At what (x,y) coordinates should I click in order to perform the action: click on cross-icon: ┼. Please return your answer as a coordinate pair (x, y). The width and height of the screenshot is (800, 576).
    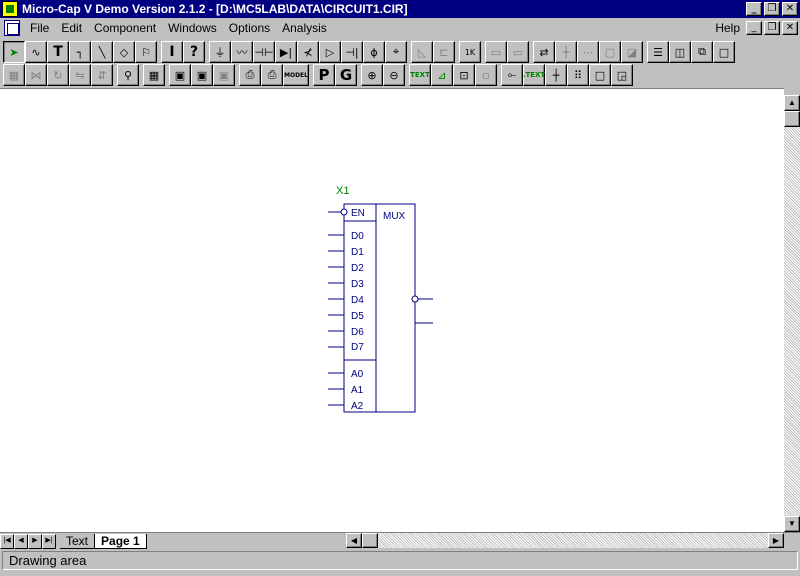
    Looking at the image, I should click on (566, 52).